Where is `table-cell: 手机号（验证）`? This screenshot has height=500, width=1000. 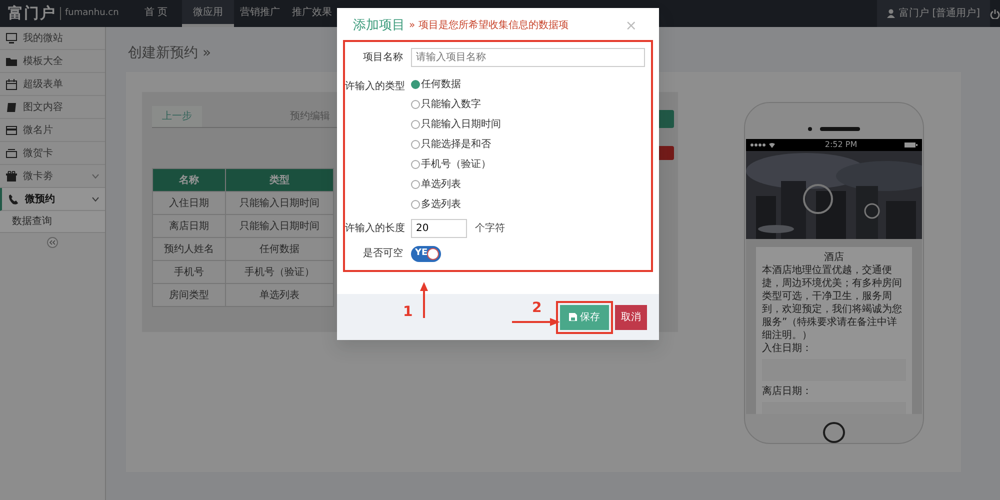
table-cell: 手机号（验证） is located at coordinates (280, 272).